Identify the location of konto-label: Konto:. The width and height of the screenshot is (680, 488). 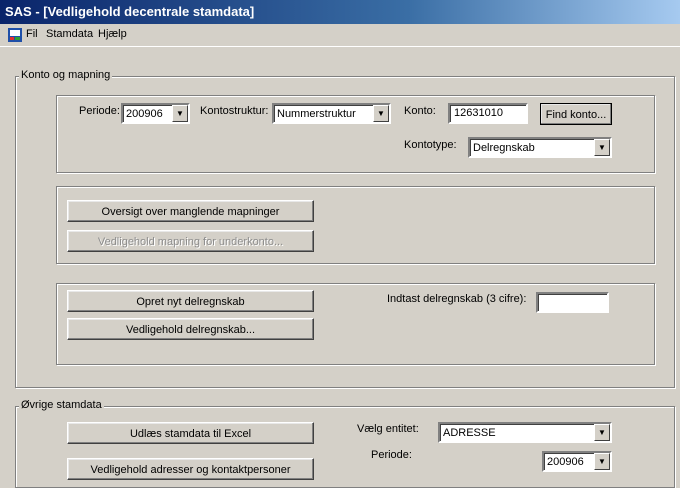
(420, 111).